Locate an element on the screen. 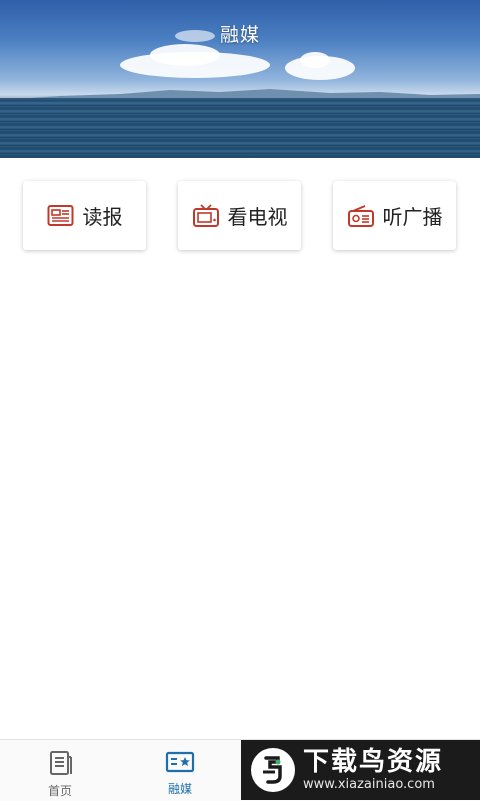 This screenshot has height=801, width=480. nav-label-media: 融媒 is located at coordinates (179, 789).